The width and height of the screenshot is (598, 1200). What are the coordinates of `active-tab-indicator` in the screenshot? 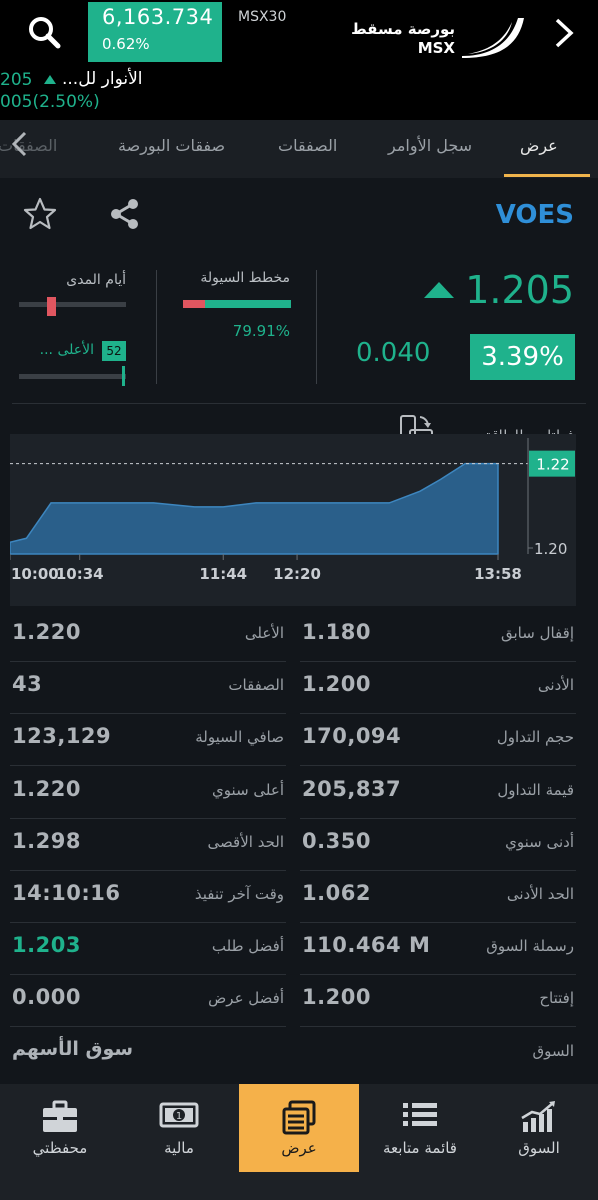 It's located at (547, 175).